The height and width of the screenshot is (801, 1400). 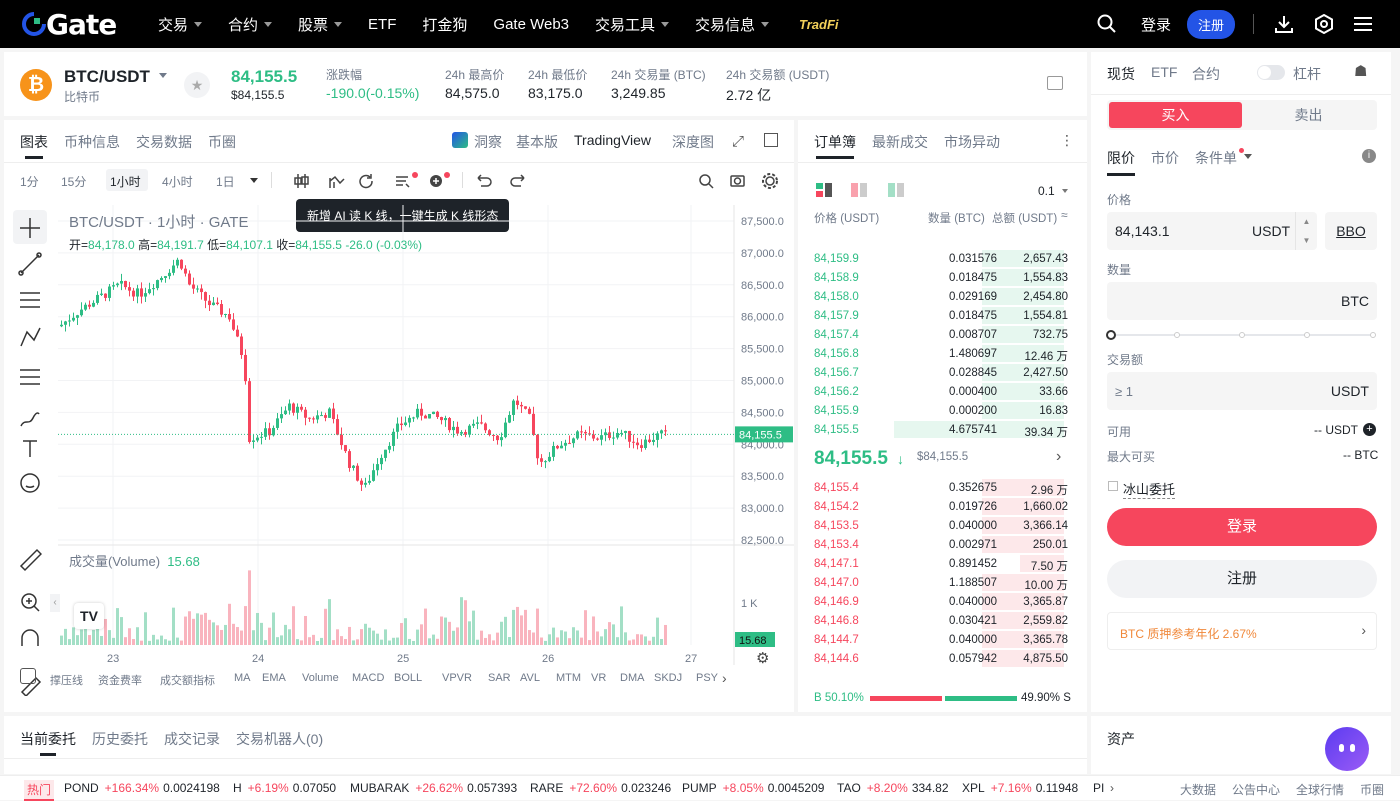 I want to click on tradingview-logo-icon: TV, so click(x=89, y=616).